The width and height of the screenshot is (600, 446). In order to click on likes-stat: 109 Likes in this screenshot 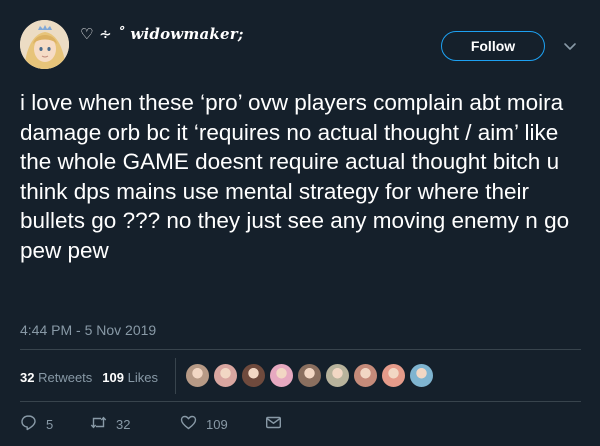, I will do `click(130, 377)`.